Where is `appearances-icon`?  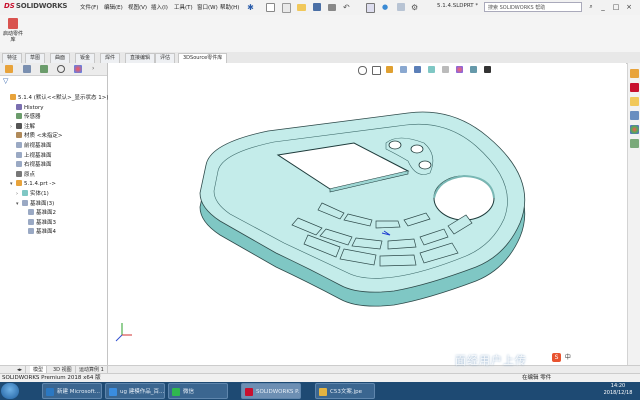
appearances-icon is located at coordinates (634, 129).